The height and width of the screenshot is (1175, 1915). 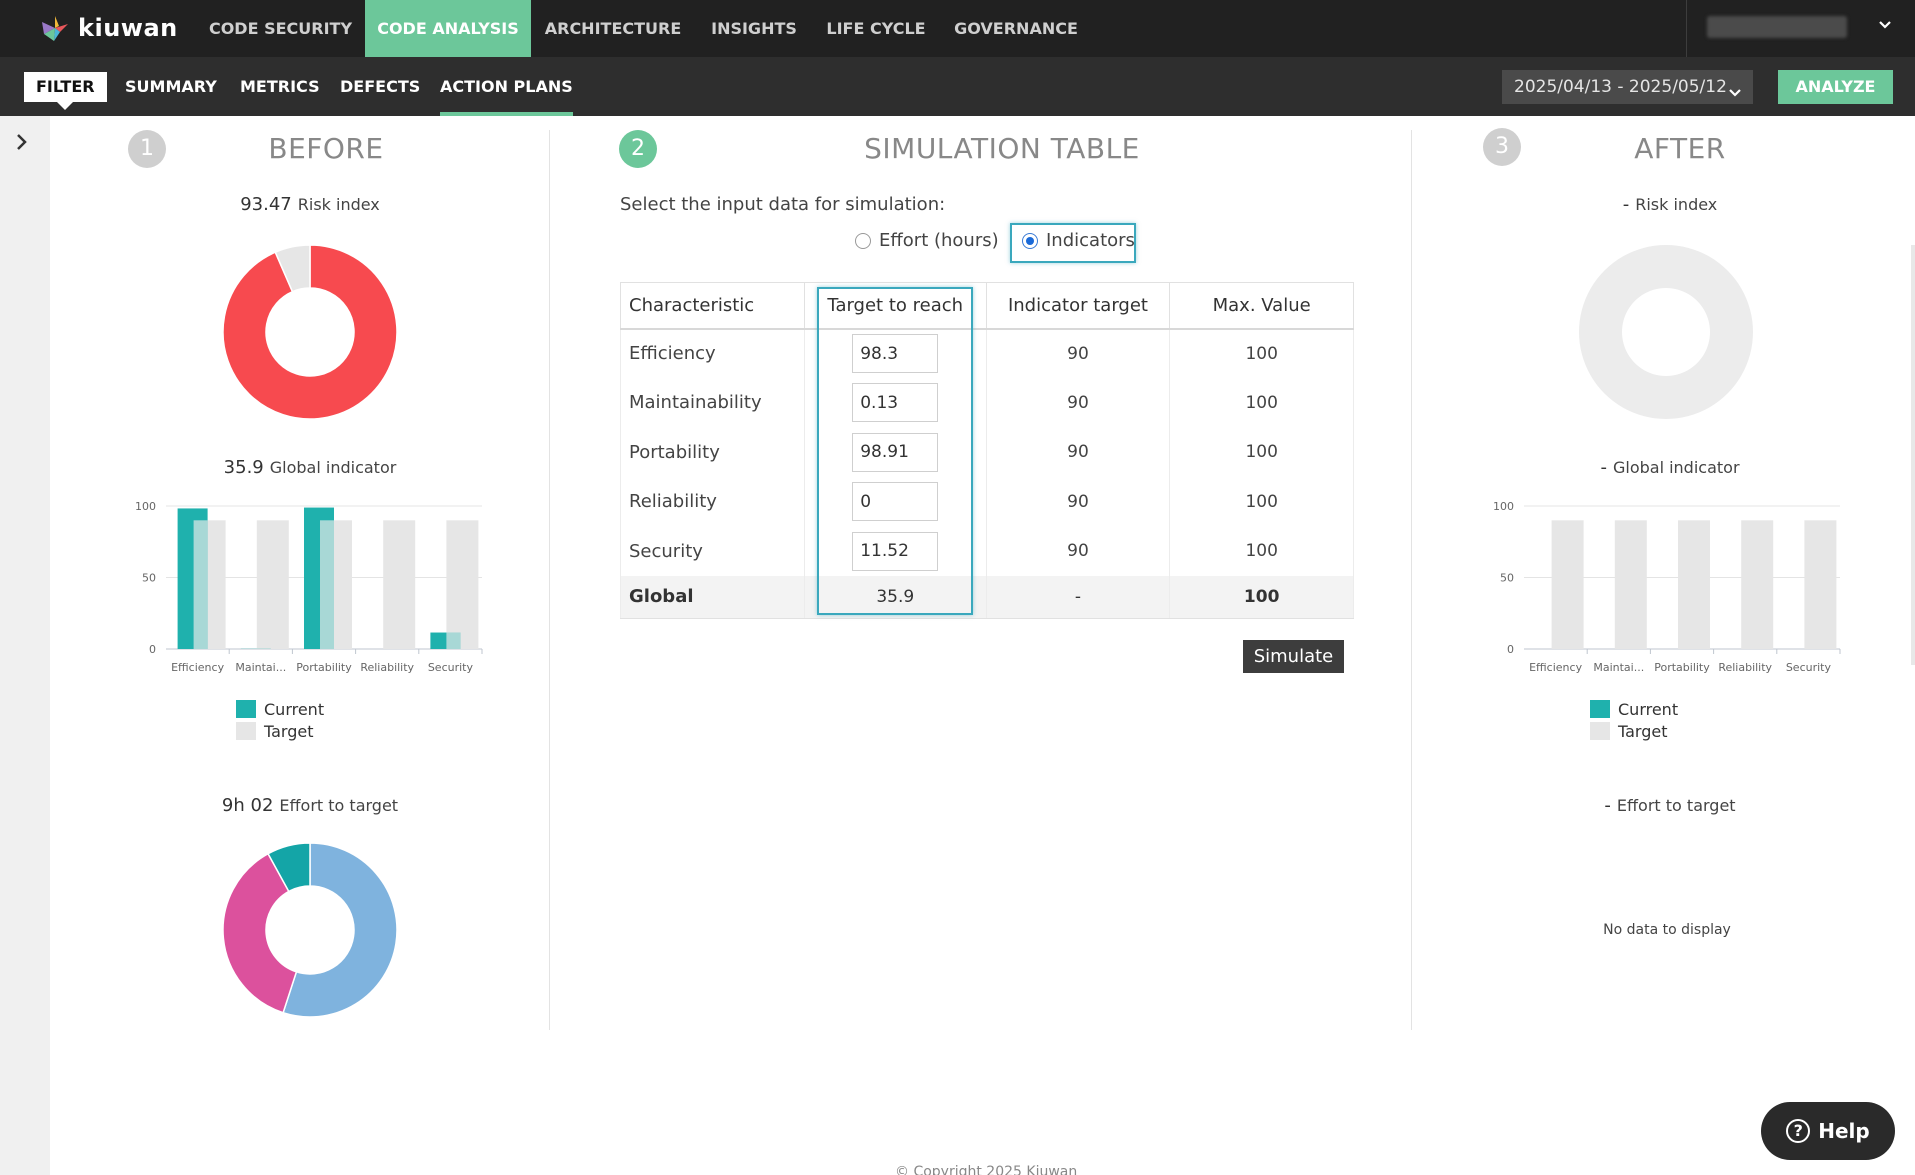 What do you see at coordinates (1507, 578) in the screenshot?
I see `y-tick-label: 50` at bounding box center [1507, 578].